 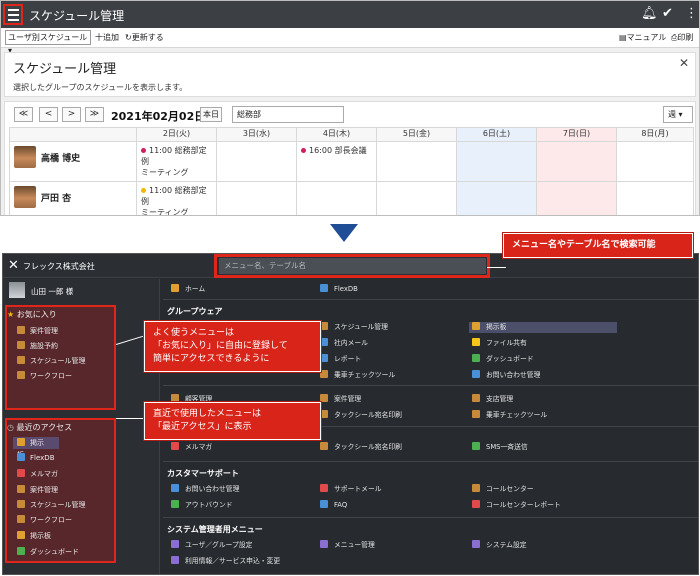 I want to click on first-week-button: ≪, so click(x=23, y=114).